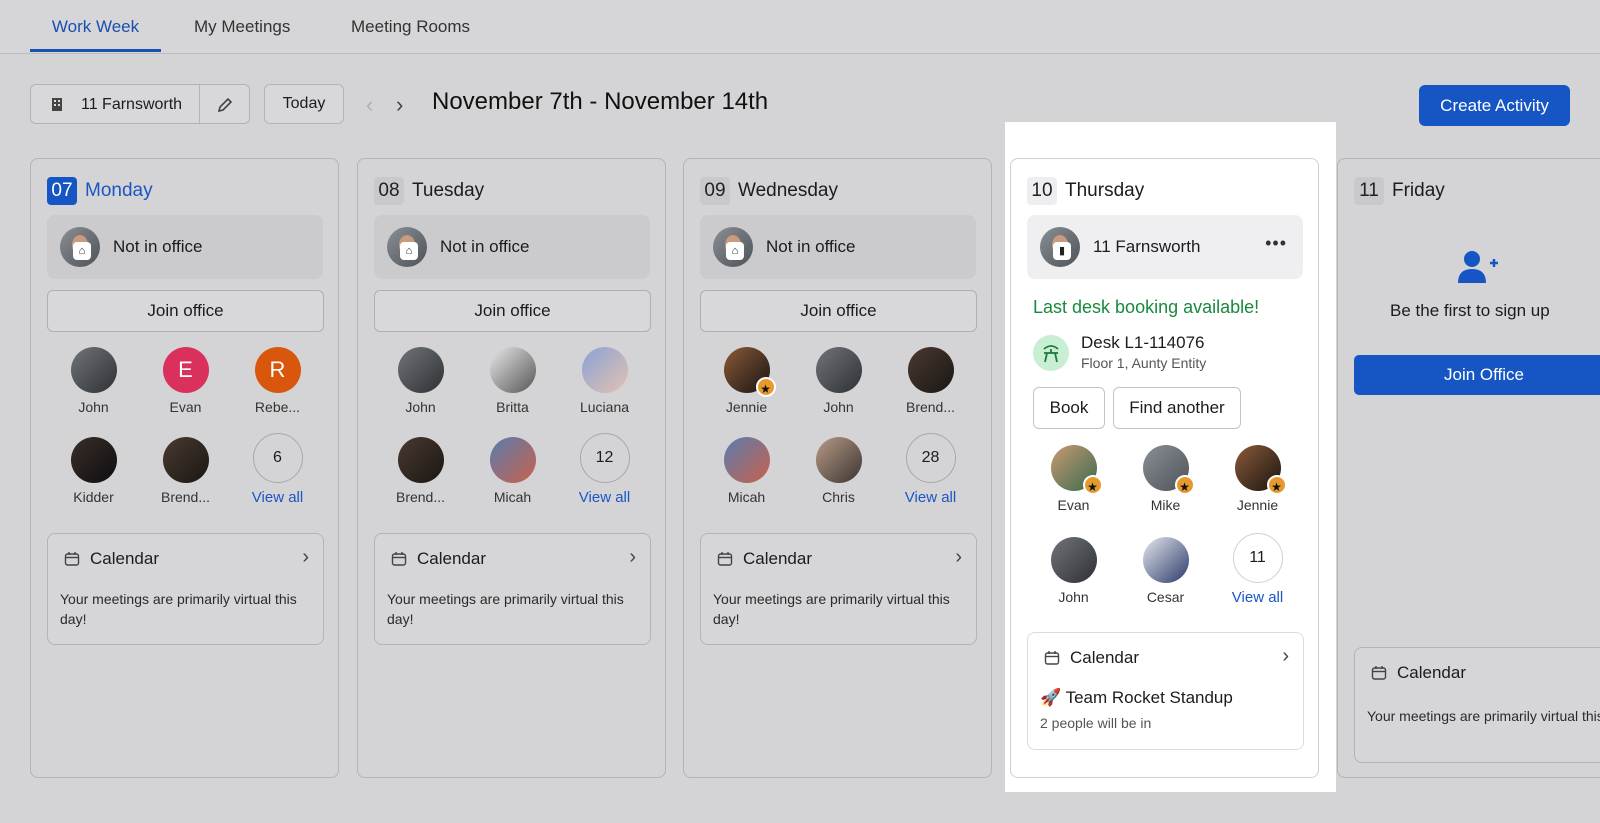 This screenshot has height=823, width=1600. What do you see at coordinates (185, 387) in the screenshot?
I see `attendee: E Evan` at bounding box center [185, 387].